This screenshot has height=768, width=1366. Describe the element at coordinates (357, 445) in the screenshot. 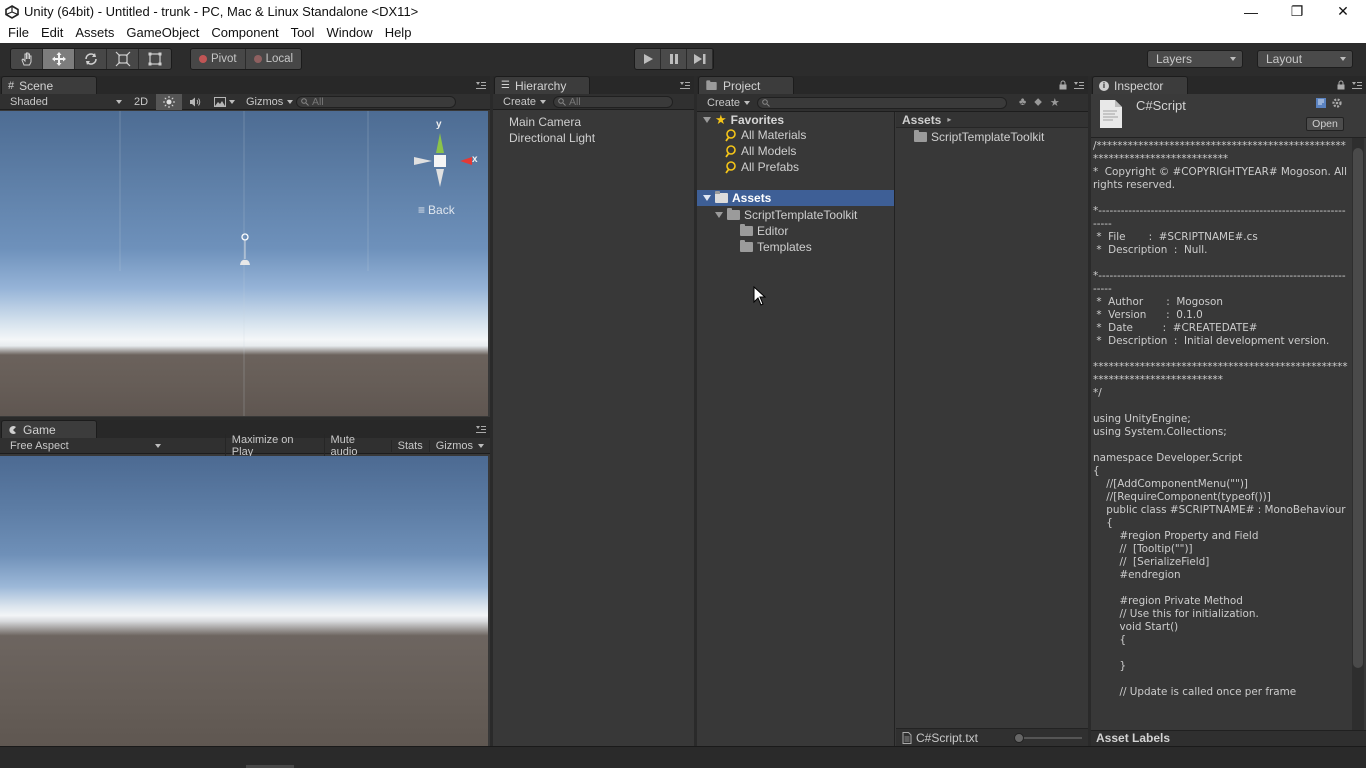

I see `mute-audio-toggle: Mute audio` at that location.